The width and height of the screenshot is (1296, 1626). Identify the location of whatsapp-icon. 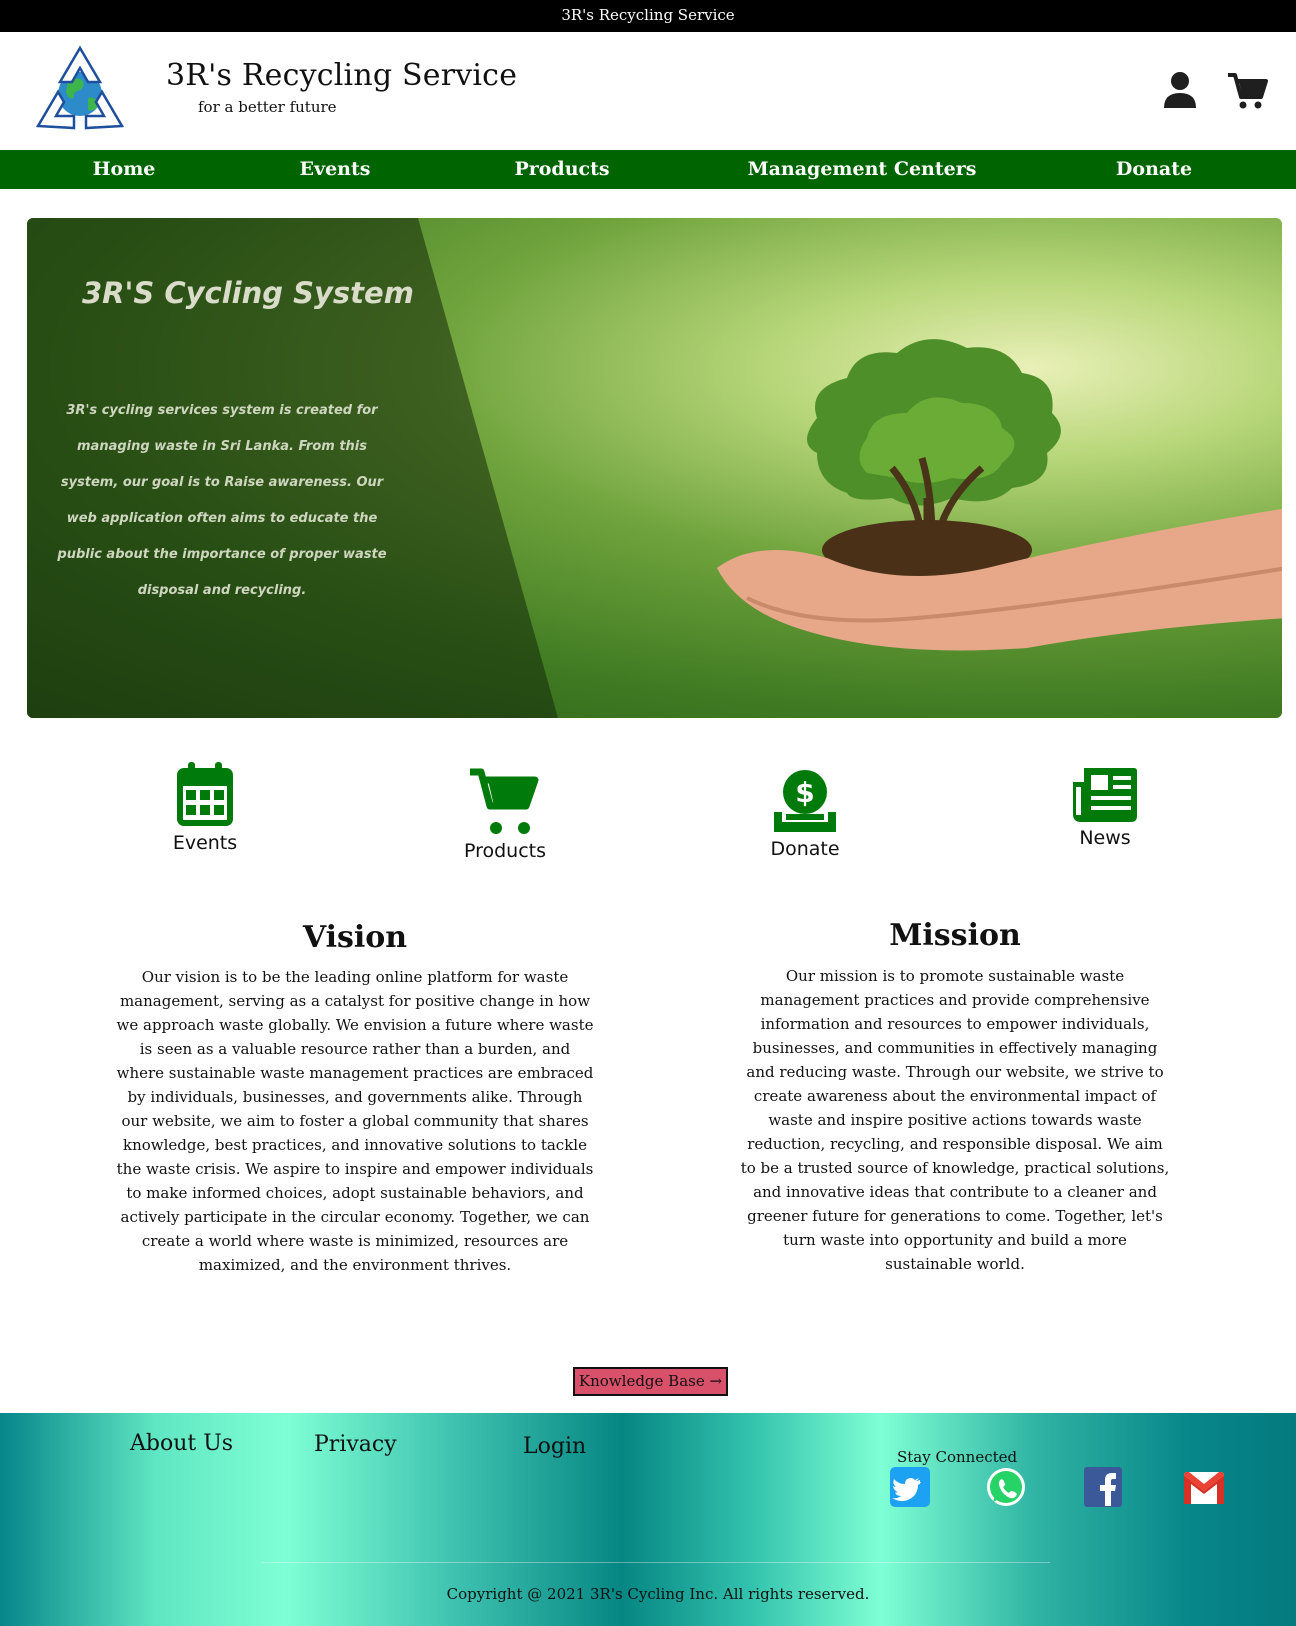
(1006, 1487).